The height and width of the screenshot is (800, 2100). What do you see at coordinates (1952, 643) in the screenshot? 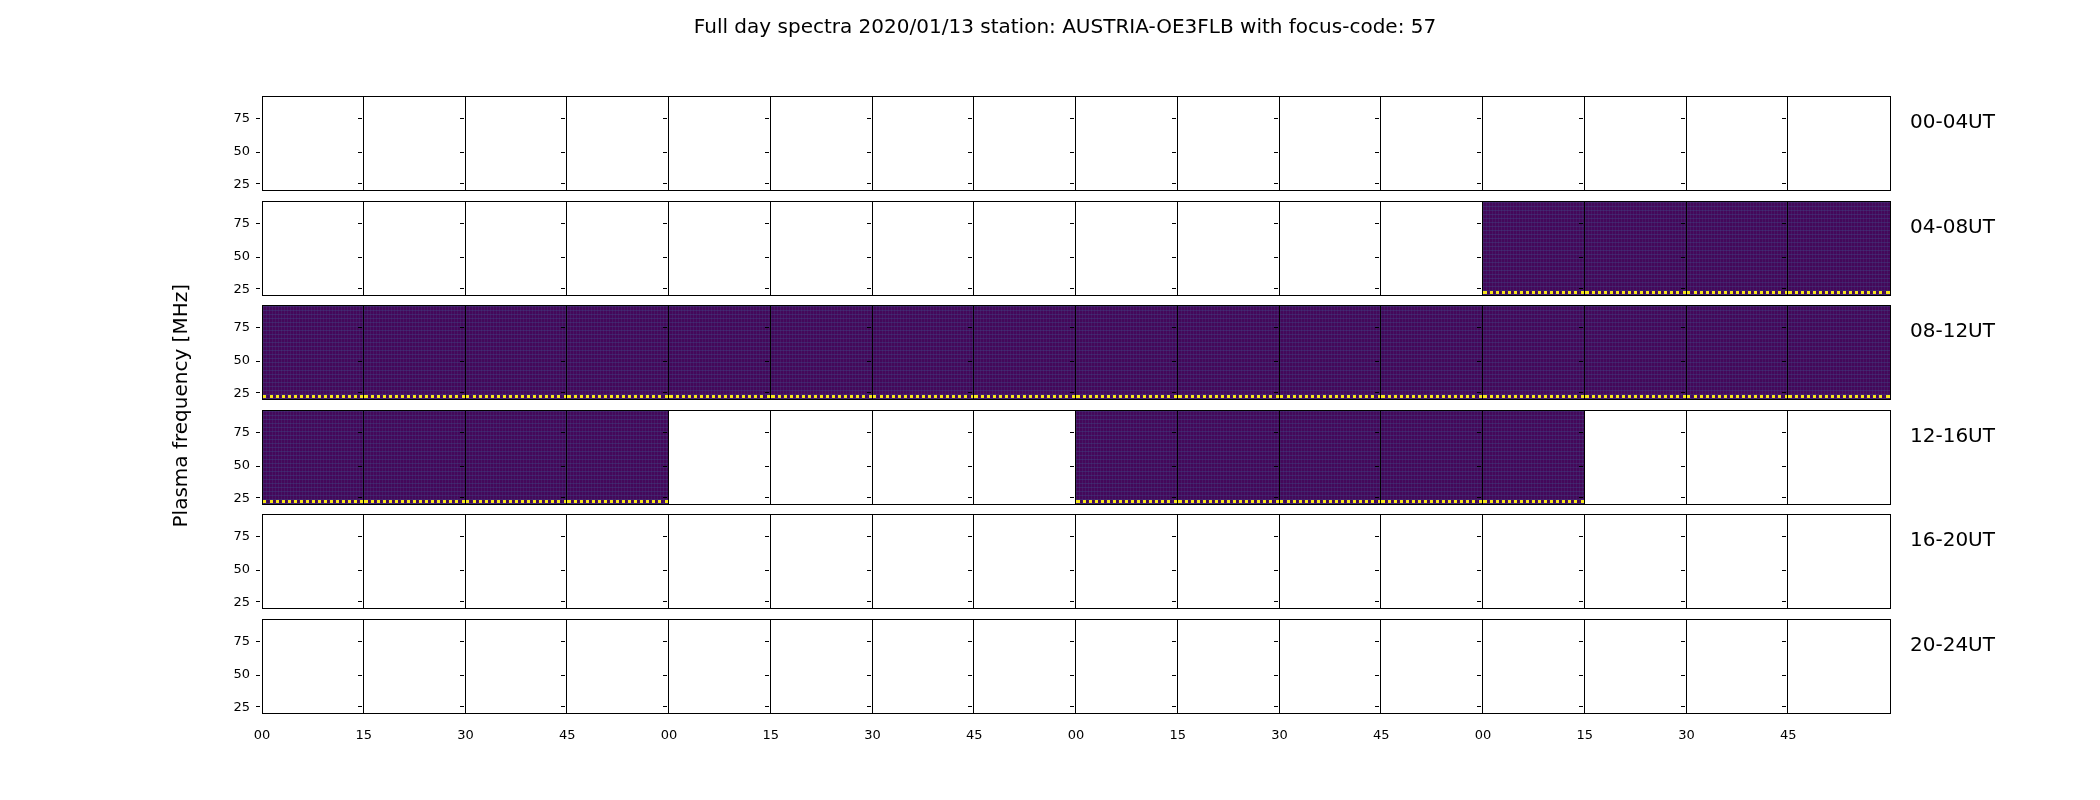
I see `row-label: 20-24UT` at bounding box center [1952, 643].